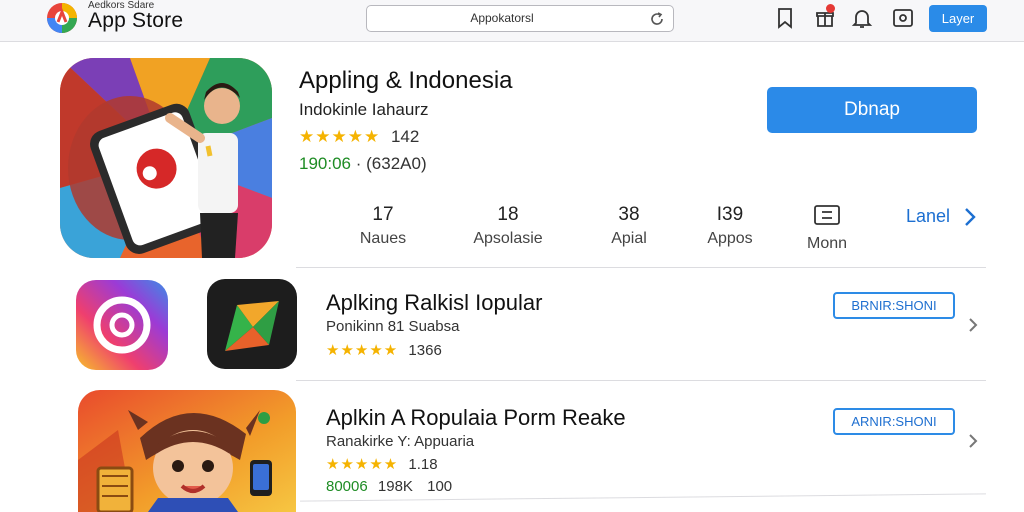 The height and width of the screenshot is (512, 1024). Describe the element at coordinates (383, 238) in the screenshot. I see `stat-label: Naues` at that location.